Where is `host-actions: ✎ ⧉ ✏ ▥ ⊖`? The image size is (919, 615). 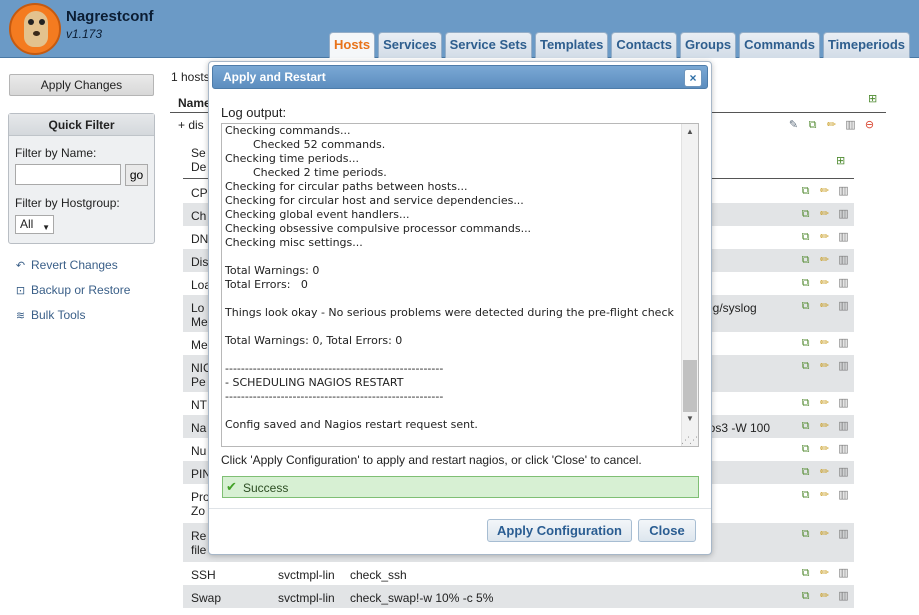 host-actions: ✎ ⧉ ✏ ▥ ⊖ is located at coordinates (831, 125).